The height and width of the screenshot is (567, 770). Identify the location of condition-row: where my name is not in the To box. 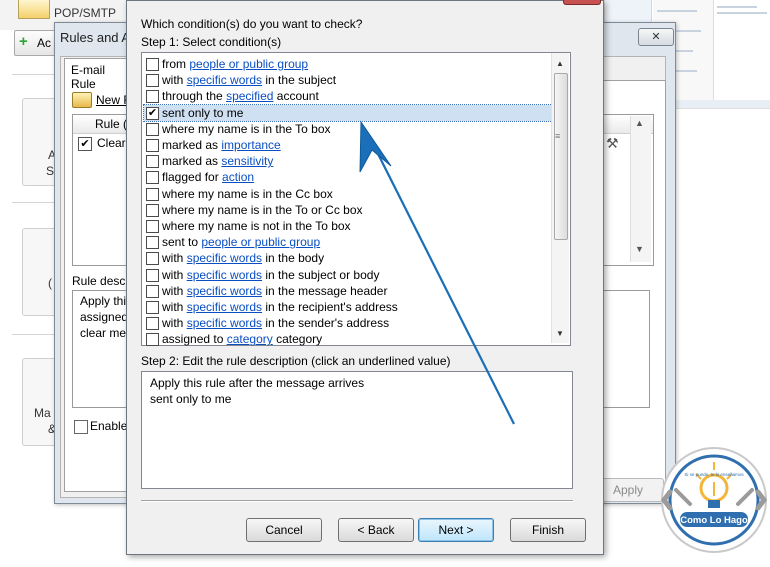
(347, 226).